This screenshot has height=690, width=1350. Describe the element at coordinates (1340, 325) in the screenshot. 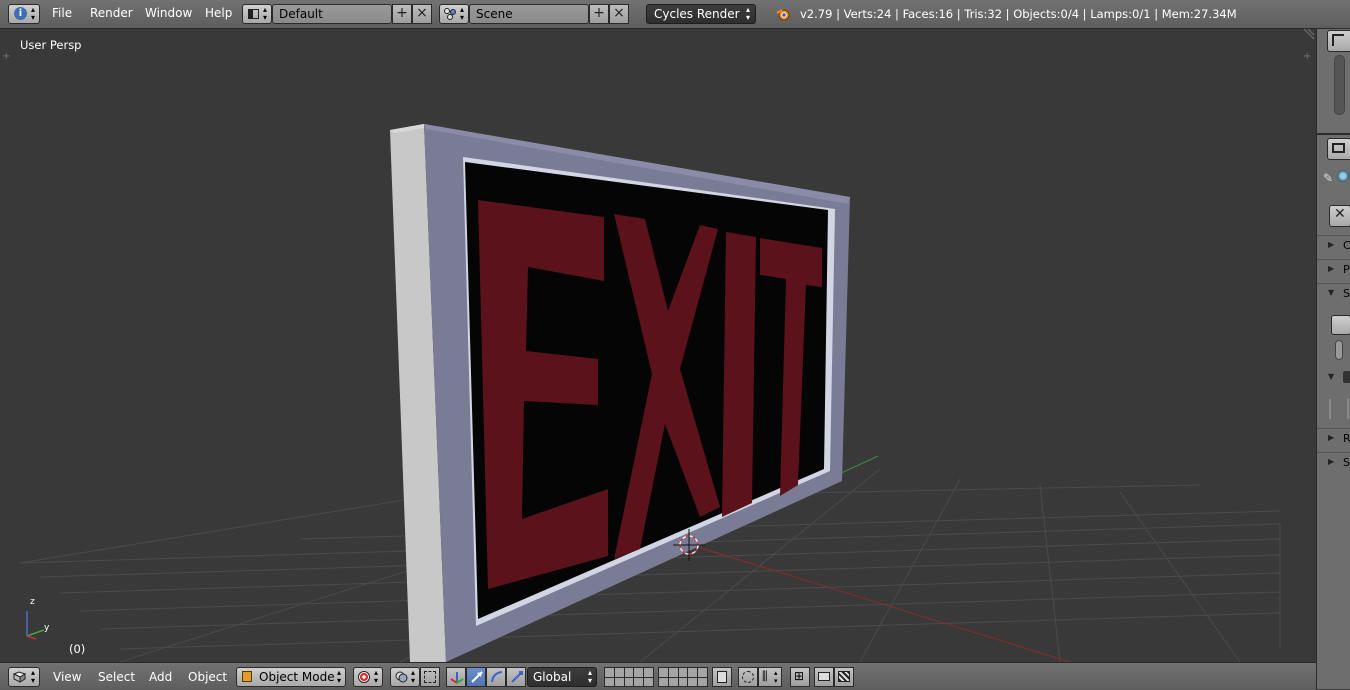

I see `render-settings-button` at that location.